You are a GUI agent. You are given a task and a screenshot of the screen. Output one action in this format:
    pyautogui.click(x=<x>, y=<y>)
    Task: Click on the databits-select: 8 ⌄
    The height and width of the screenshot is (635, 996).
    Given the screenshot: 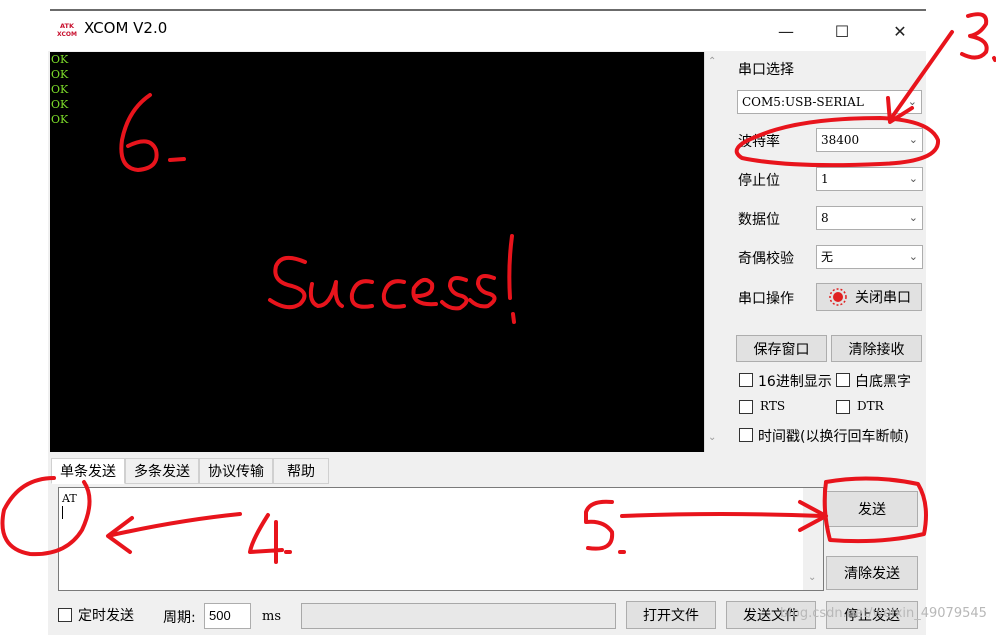 What is the action you would take?
    pyautogui.click(x=869, y=218)
    